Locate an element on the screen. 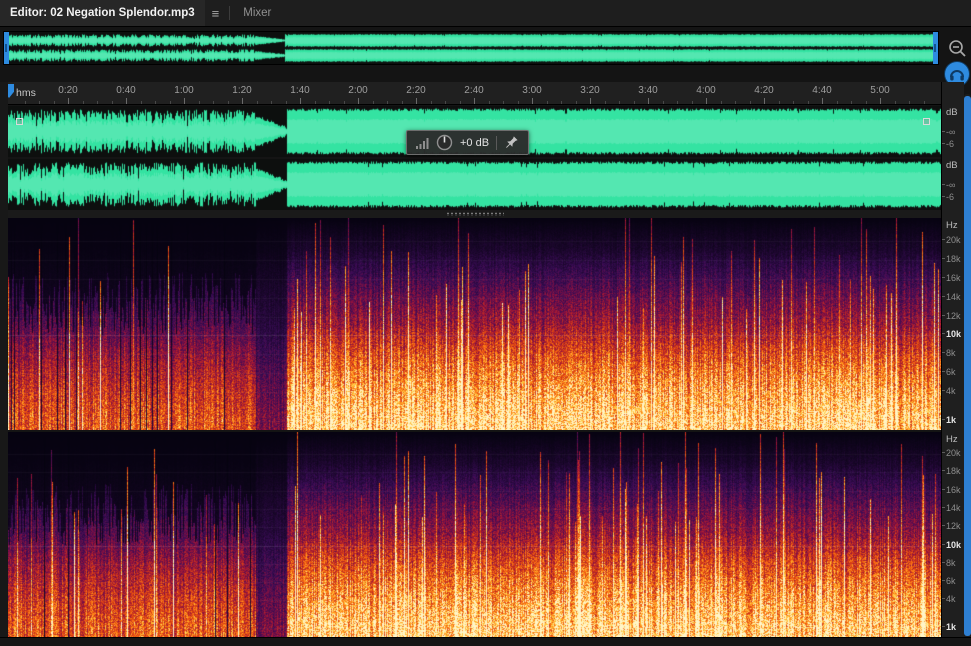 The image size is (971, 646). hz-value-label: 1k is located at coordinates (953, 420).